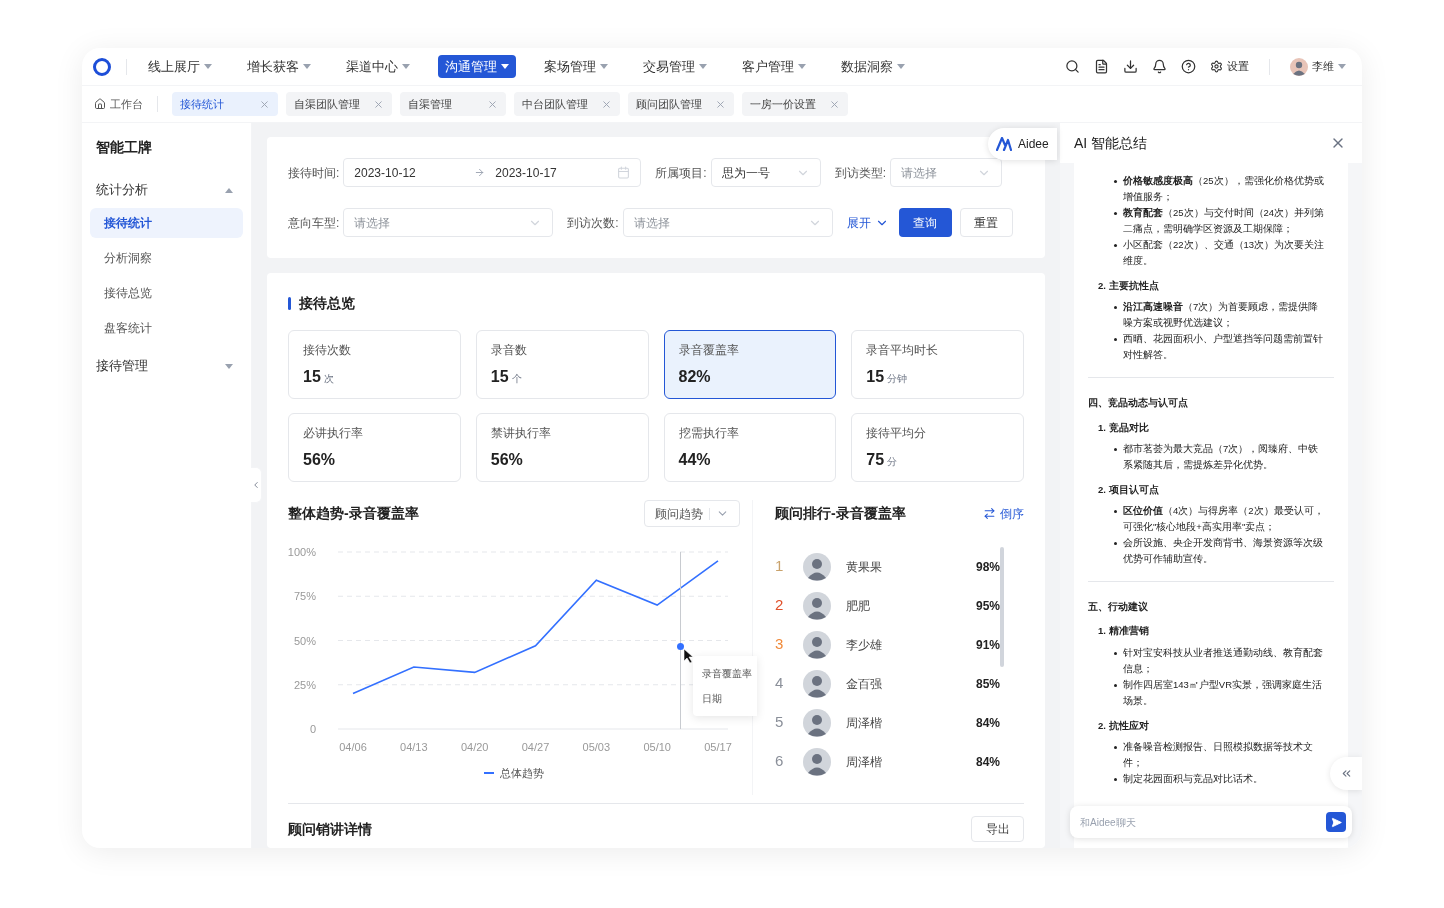 The image size is (1444, 908). I want to click on sidebar-item: 接待总览, so click(166, 293).